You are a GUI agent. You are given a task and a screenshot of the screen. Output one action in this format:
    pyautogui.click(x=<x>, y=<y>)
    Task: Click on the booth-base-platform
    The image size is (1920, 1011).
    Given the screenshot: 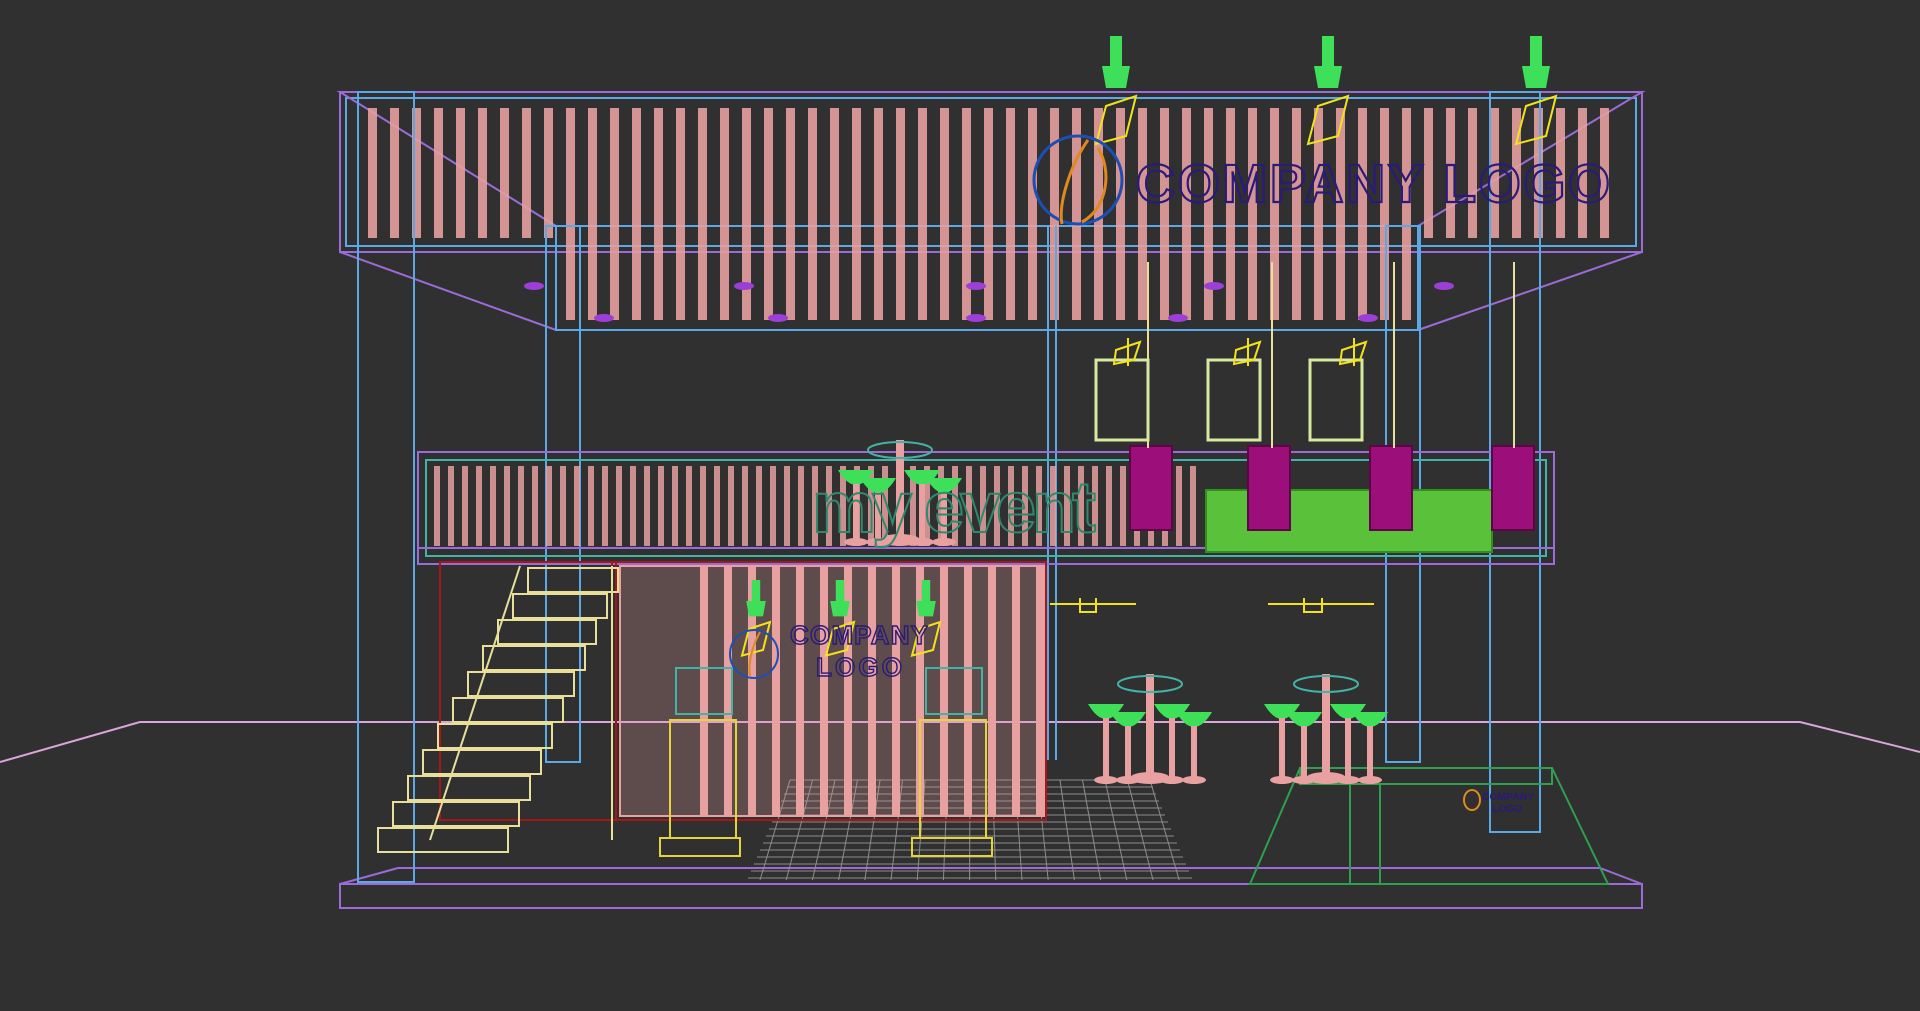 What is the action you would take?
    pyautogui.click(x=991, y=888)
    